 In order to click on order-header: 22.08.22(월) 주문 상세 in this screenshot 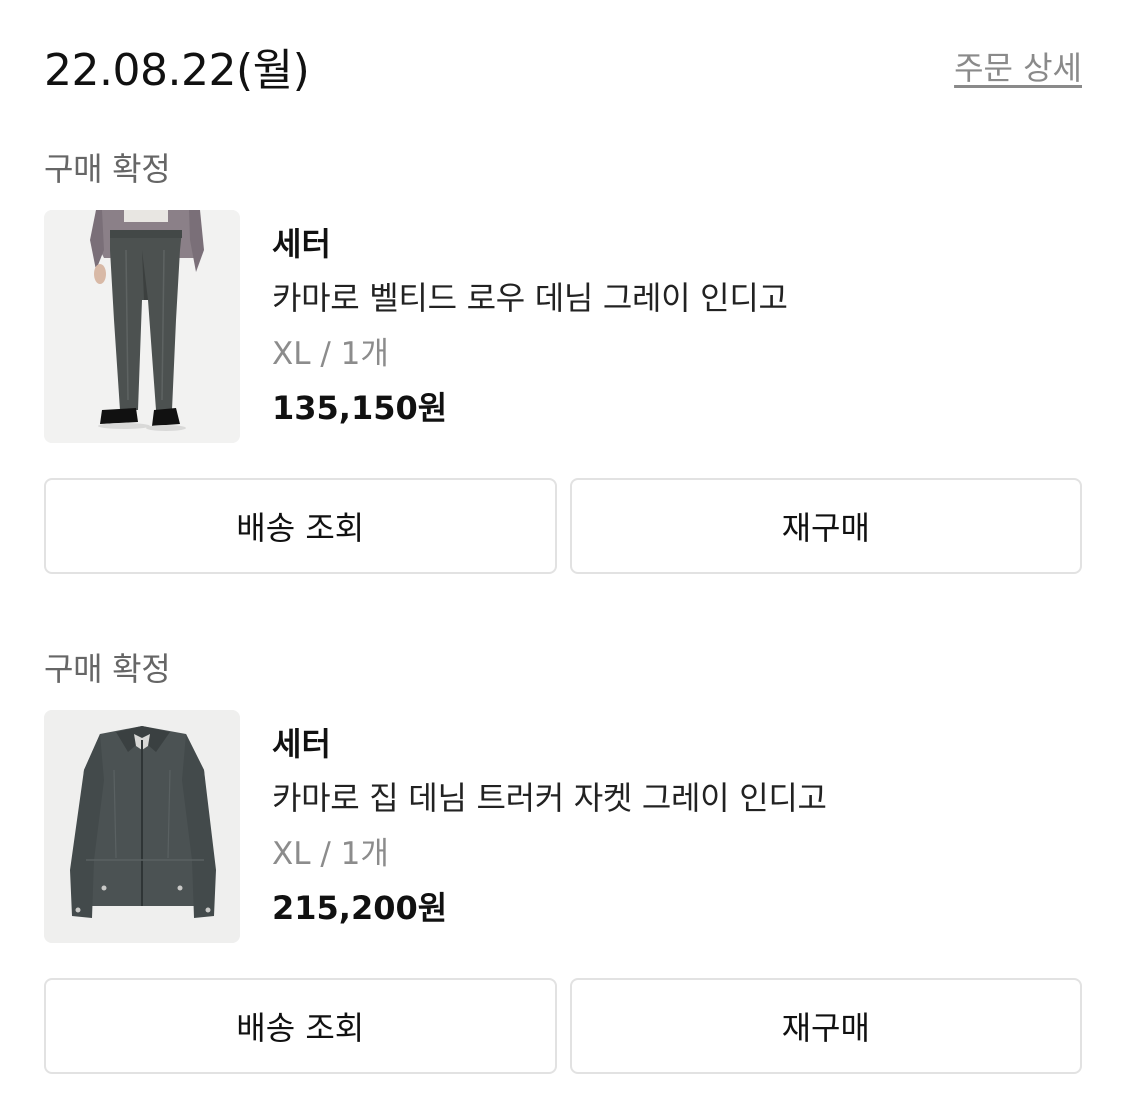, I will do `click(563, 67)`.